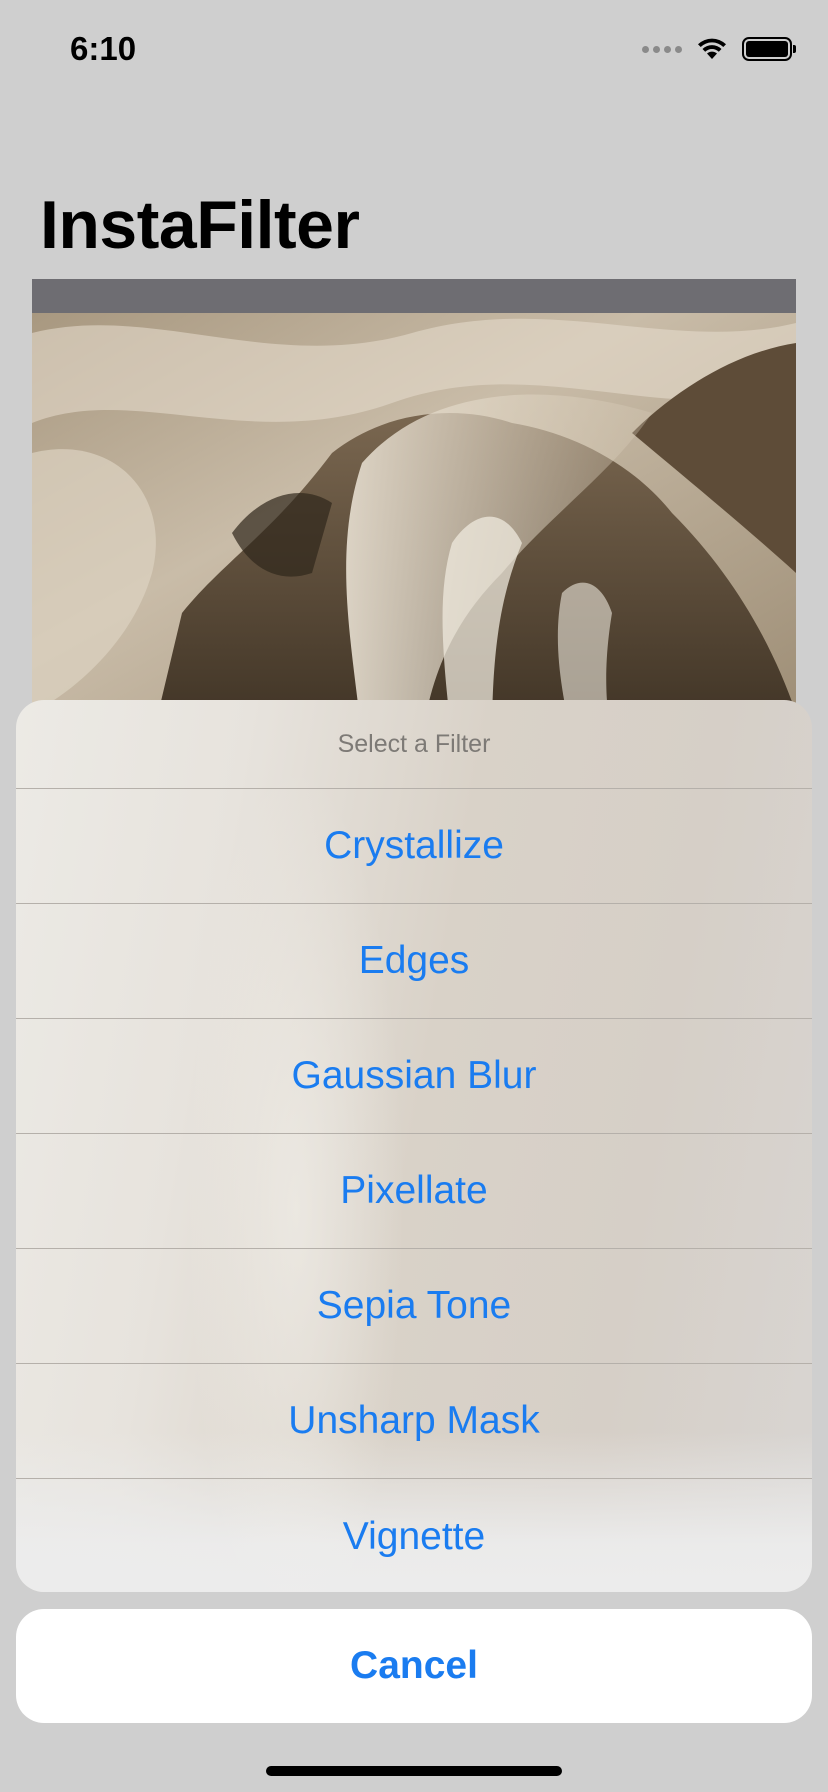  Describe the element at coordinates (414, 1191) in the screenshot. I see `filter-option-pixellate: Pixellate` at that location.